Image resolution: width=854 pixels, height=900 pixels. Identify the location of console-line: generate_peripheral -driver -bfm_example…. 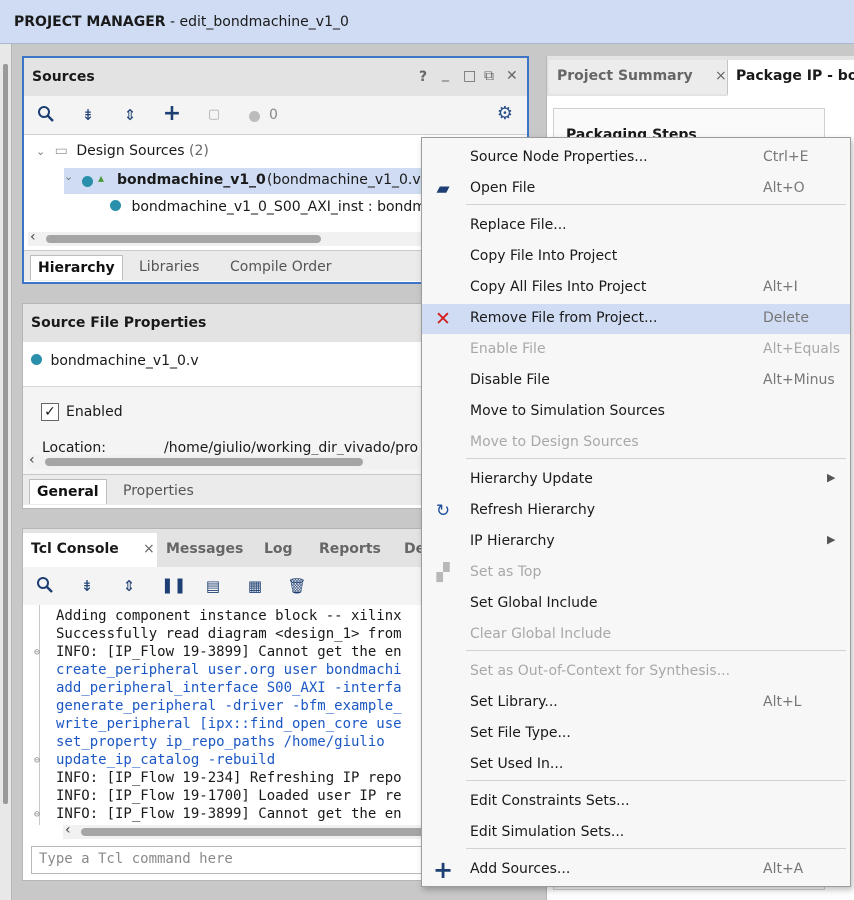
(229, 706).